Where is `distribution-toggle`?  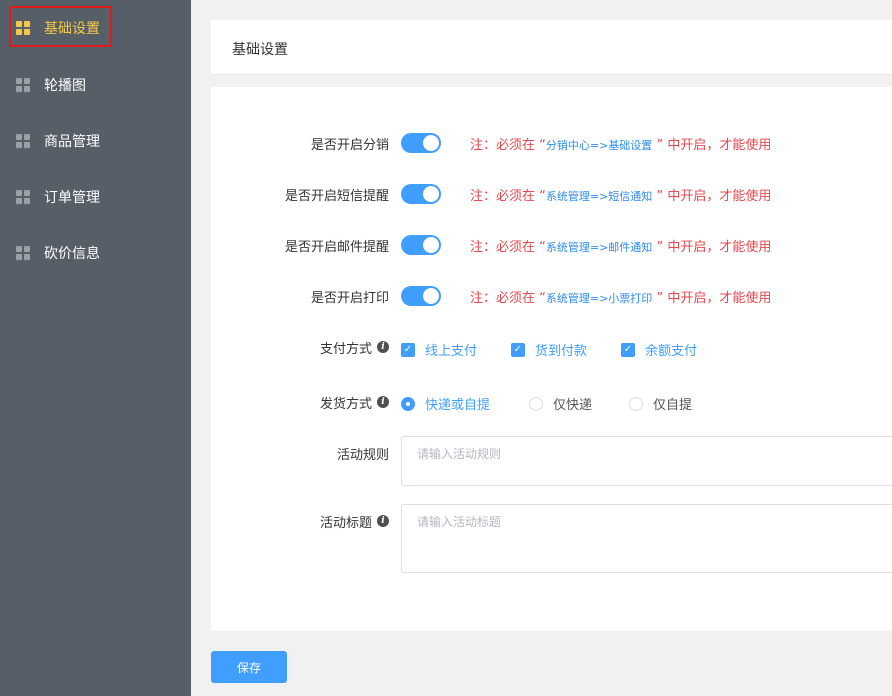
distribution-toggle is located at coordinates (421, 143).